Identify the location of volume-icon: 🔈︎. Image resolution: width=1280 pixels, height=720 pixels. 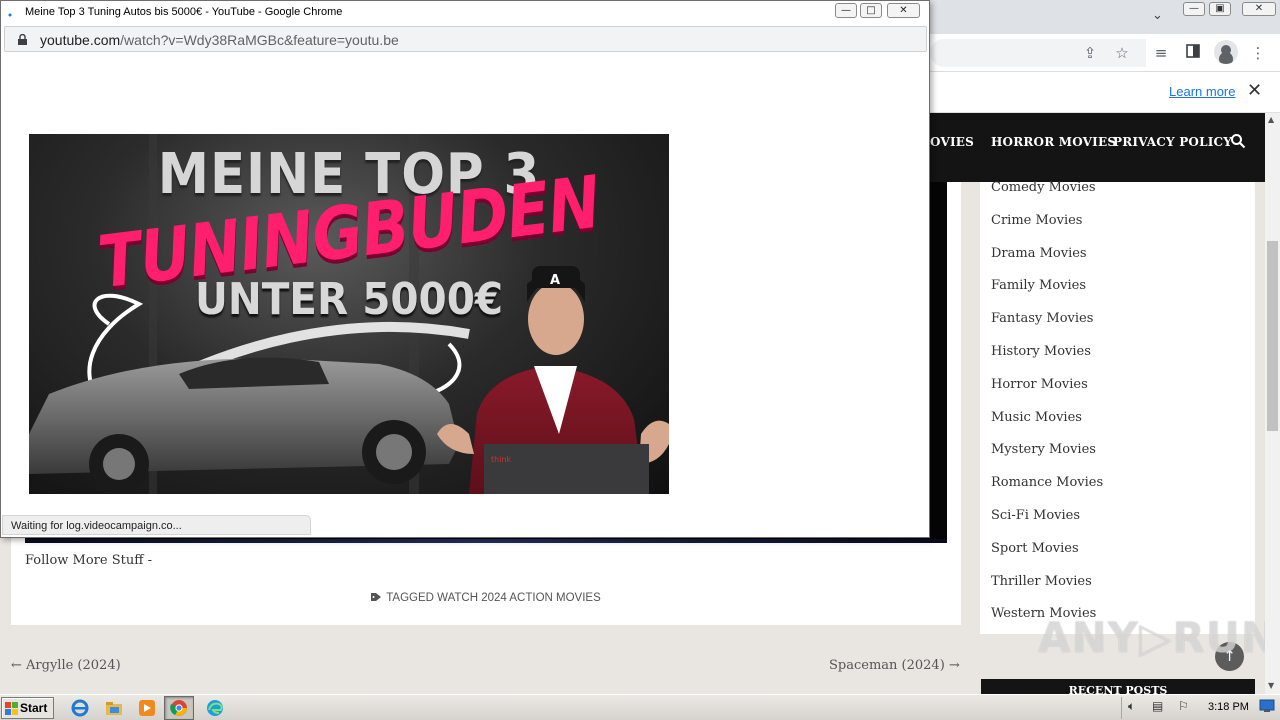
(1131, 706).